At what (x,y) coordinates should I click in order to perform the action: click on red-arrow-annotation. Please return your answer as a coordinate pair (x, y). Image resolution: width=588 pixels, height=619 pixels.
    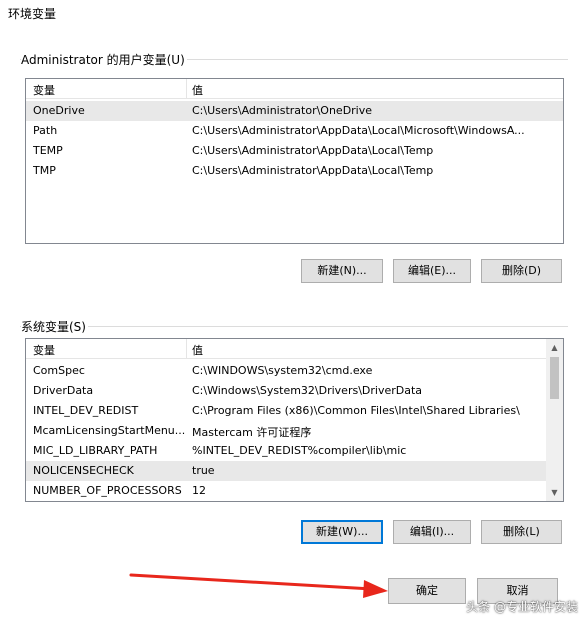
    Looking at the image, I should click on (258, 585).